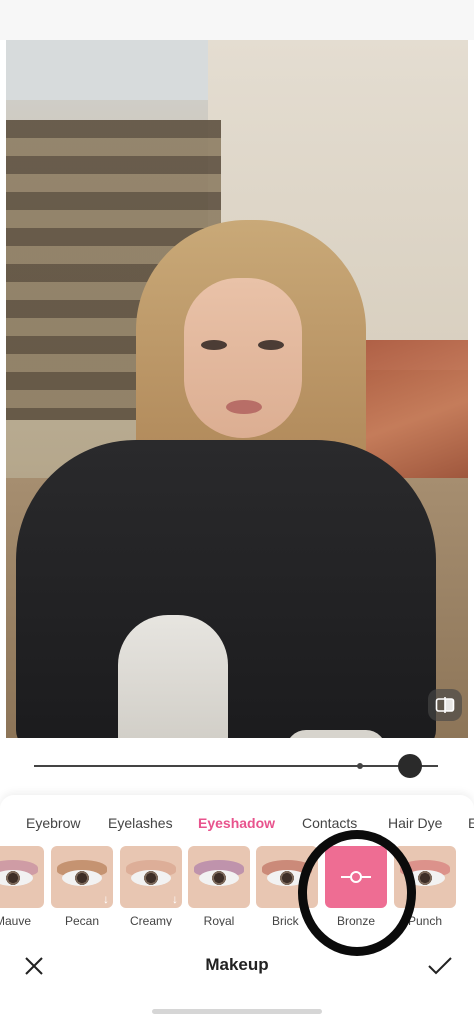  I want to click on swatch-bronze: Bronze, so click(356, 886).